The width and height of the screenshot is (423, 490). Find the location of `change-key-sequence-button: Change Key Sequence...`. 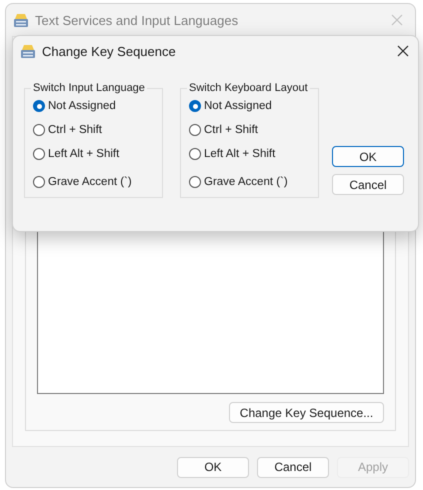

change-key-sequence-button: Change Key Sequence... is located at coordinates (306, 412).